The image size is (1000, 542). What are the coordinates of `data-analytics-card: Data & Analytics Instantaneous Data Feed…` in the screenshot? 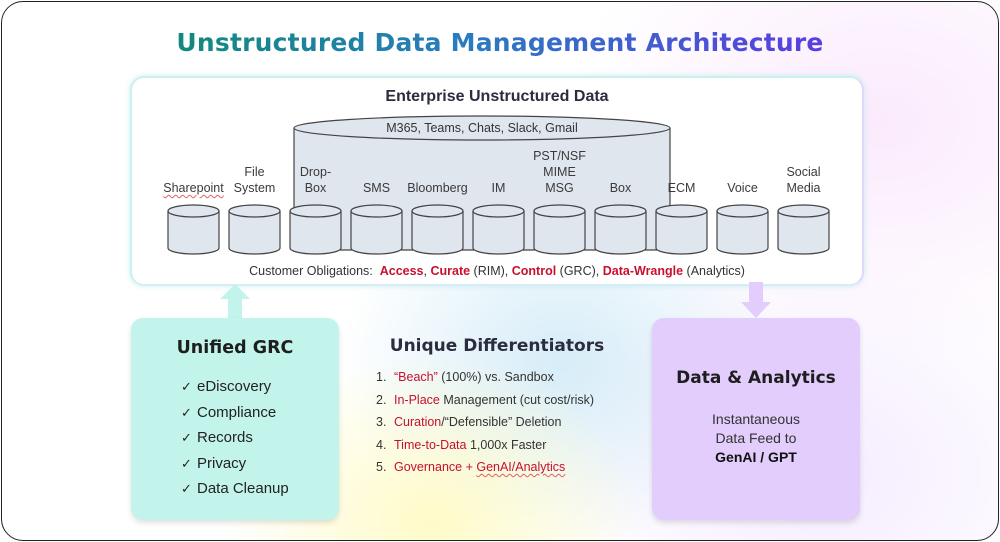 It's located at (756, 419).